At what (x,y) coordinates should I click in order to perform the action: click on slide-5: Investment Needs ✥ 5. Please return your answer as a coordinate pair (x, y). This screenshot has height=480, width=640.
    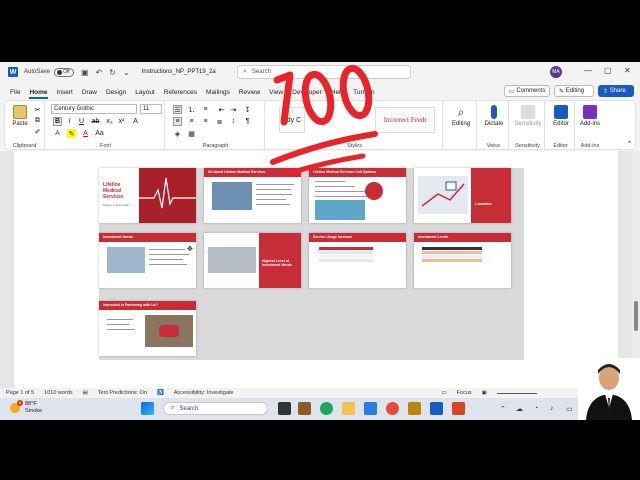
    Looking at the image, I should click on (147, 260).